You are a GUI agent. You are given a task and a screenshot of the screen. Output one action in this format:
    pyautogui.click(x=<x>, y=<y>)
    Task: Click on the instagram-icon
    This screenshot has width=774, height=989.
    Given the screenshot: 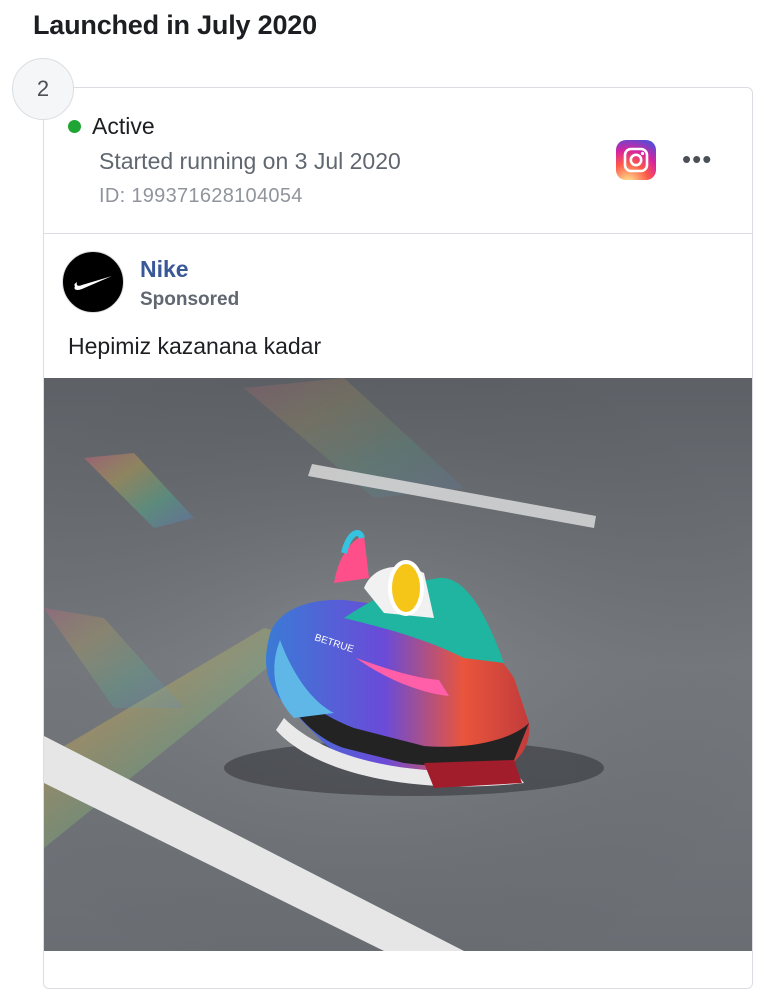 What is the action you would take?
    pyautogui.click(x=636, y=160)
    